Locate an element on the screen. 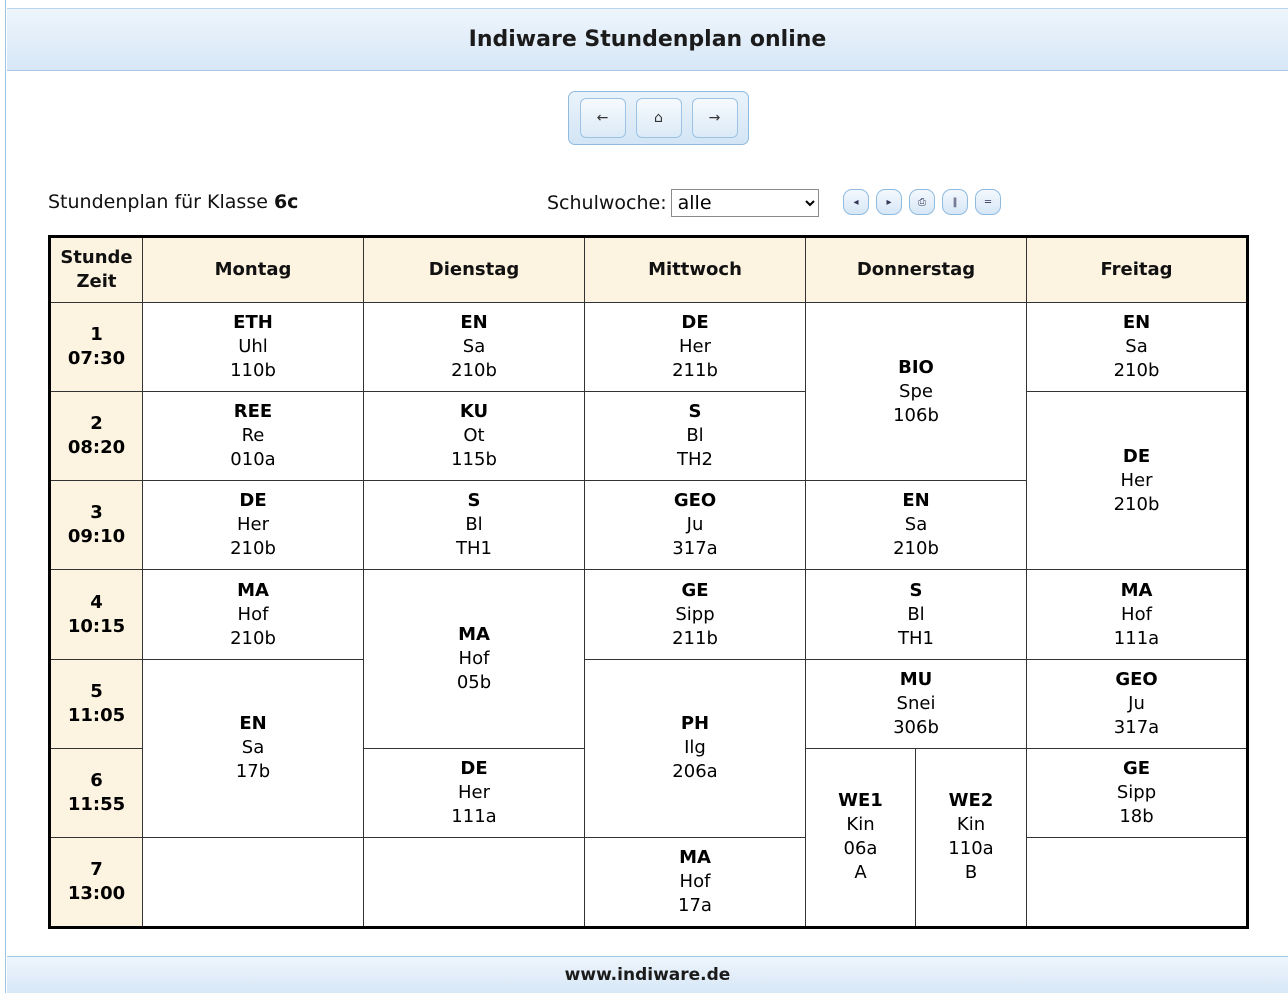 The width and height of the screenshot is (1288, 993). lesson-room: 17b is located at coordinates (253, 772).